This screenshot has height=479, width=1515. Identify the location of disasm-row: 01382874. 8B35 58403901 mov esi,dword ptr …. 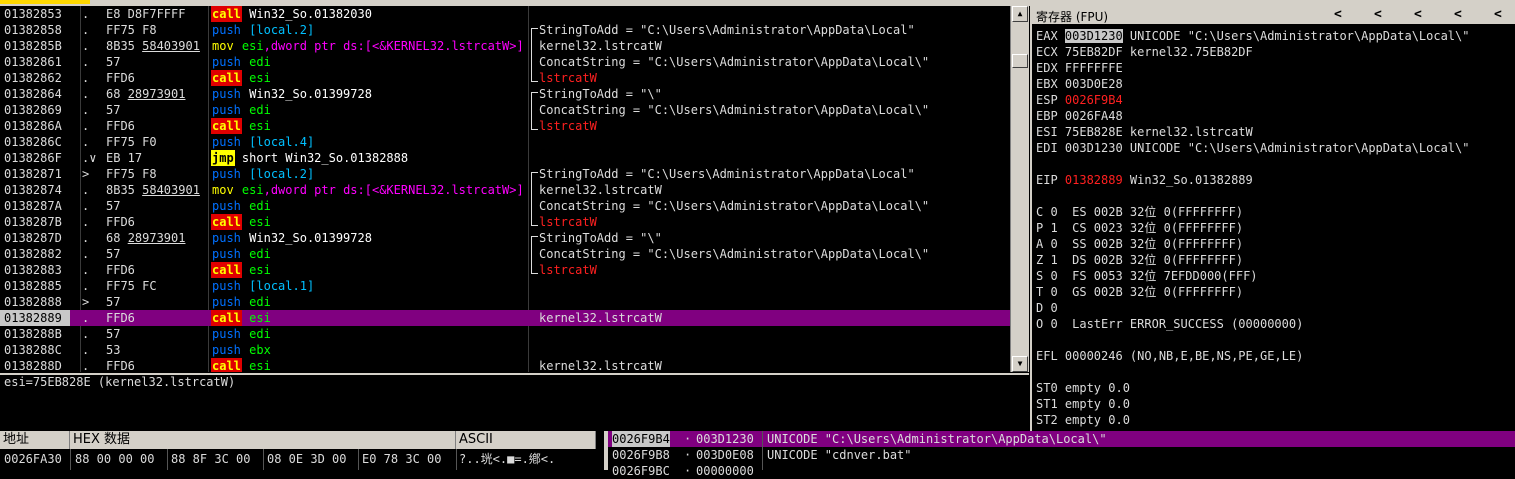
(505, 190).